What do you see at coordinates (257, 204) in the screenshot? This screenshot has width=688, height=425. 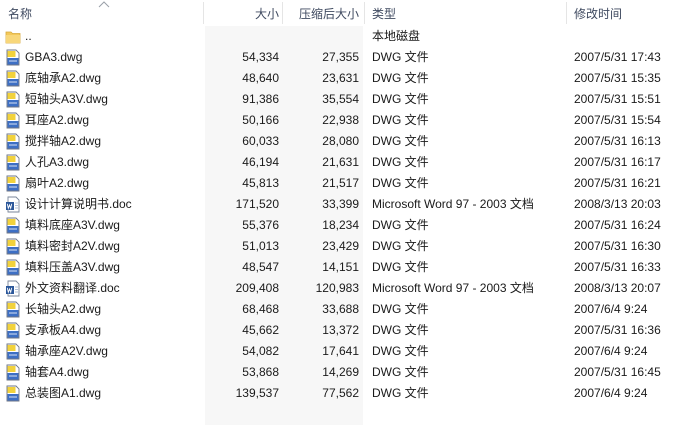 I see `file-size: 171,520` at bounding box center [257, 204].